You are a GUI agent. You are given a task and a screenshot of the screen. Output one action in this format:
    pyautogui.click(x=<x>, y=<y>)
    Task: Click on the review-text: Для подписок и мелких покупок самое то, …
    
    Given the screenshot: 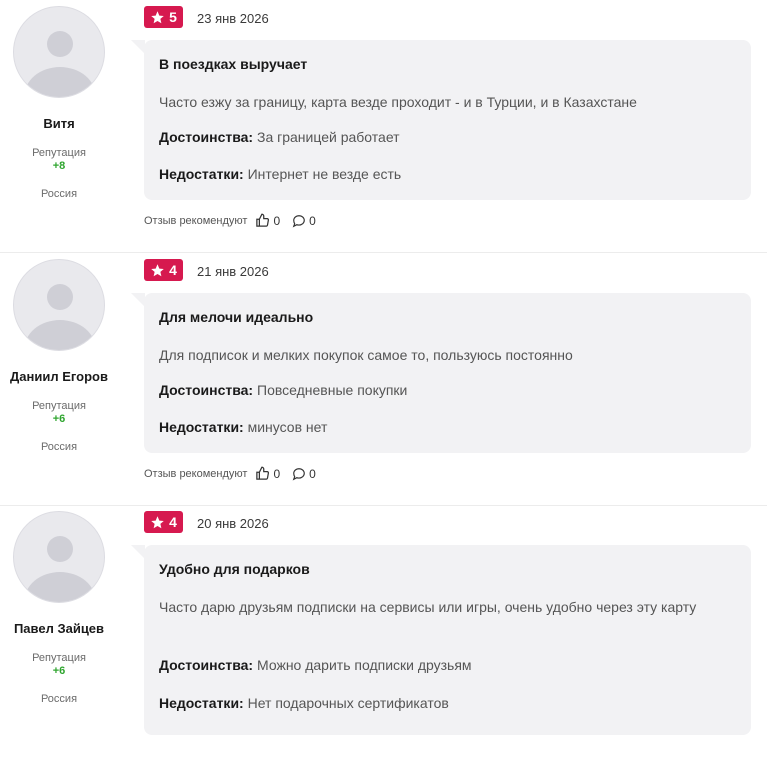 What is the action you would take?
    pyautogui.click(x=366, y=355)
    